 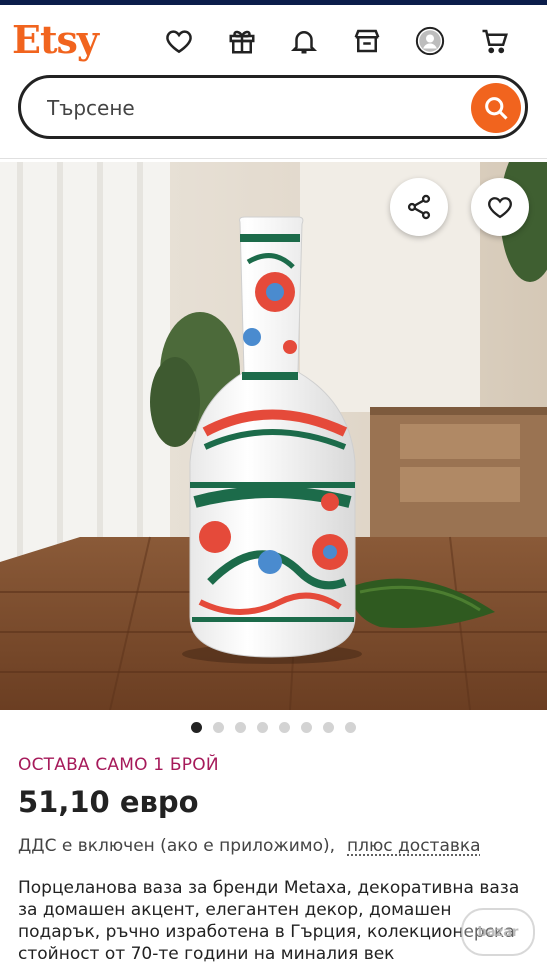 What do you see at coordinates (430, 41) in the screenshot?
I see `avatar` at bounding box center [430, 41].